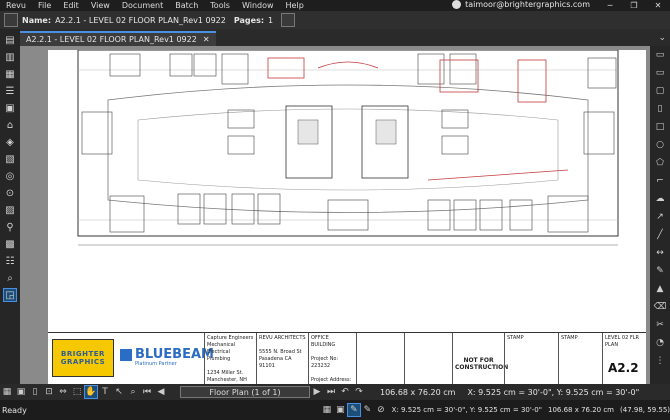 This screenshot has width=670, height=420. What do you see at coordinates (10, 244) in the screenshot?
I see `spaces-icon: ▩` at bounding box center [10, 244].